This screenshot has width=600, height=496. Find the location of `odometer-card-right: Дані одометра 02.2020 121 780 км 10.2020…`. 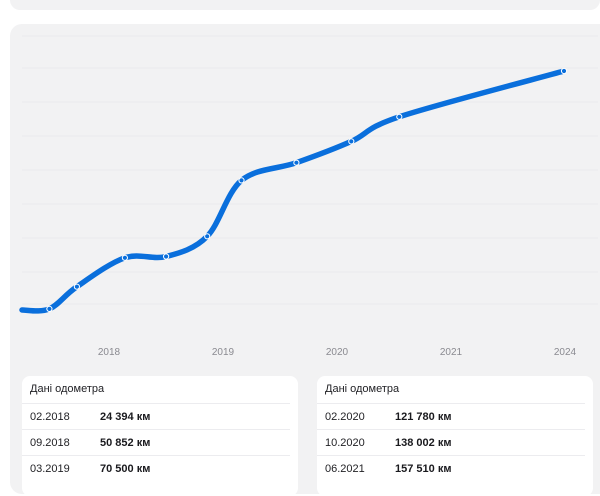

odometer-card-right: Дані одометра 02.2020 121 780 км 10.2020… is located at coordinates (455, 436).